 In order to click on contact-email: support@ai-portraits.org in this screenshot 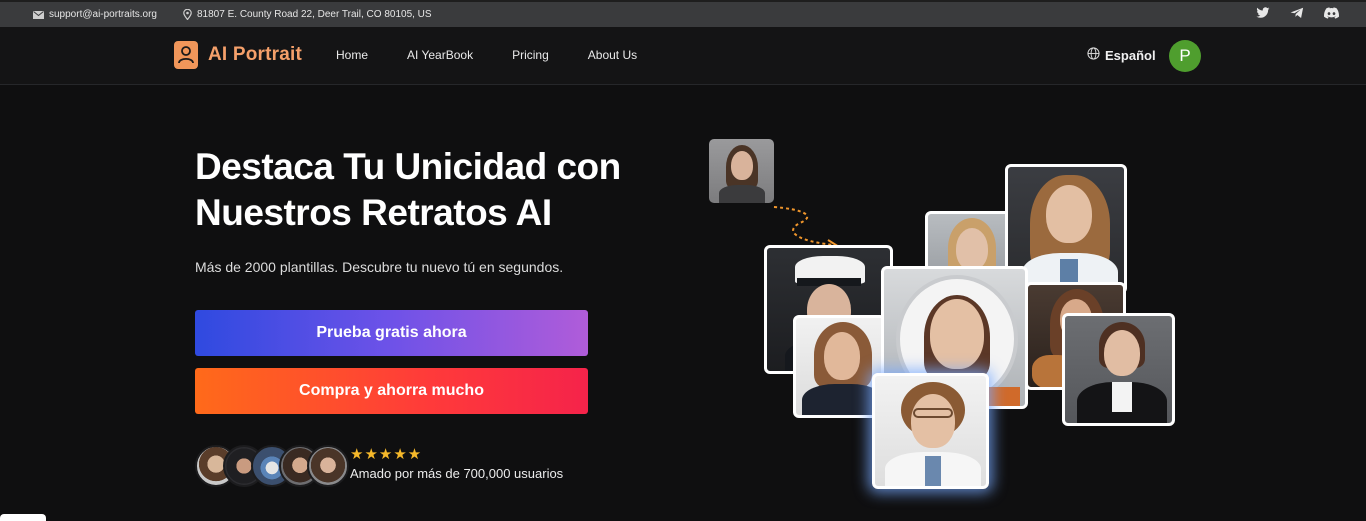, I will do `click(95, 14)`.